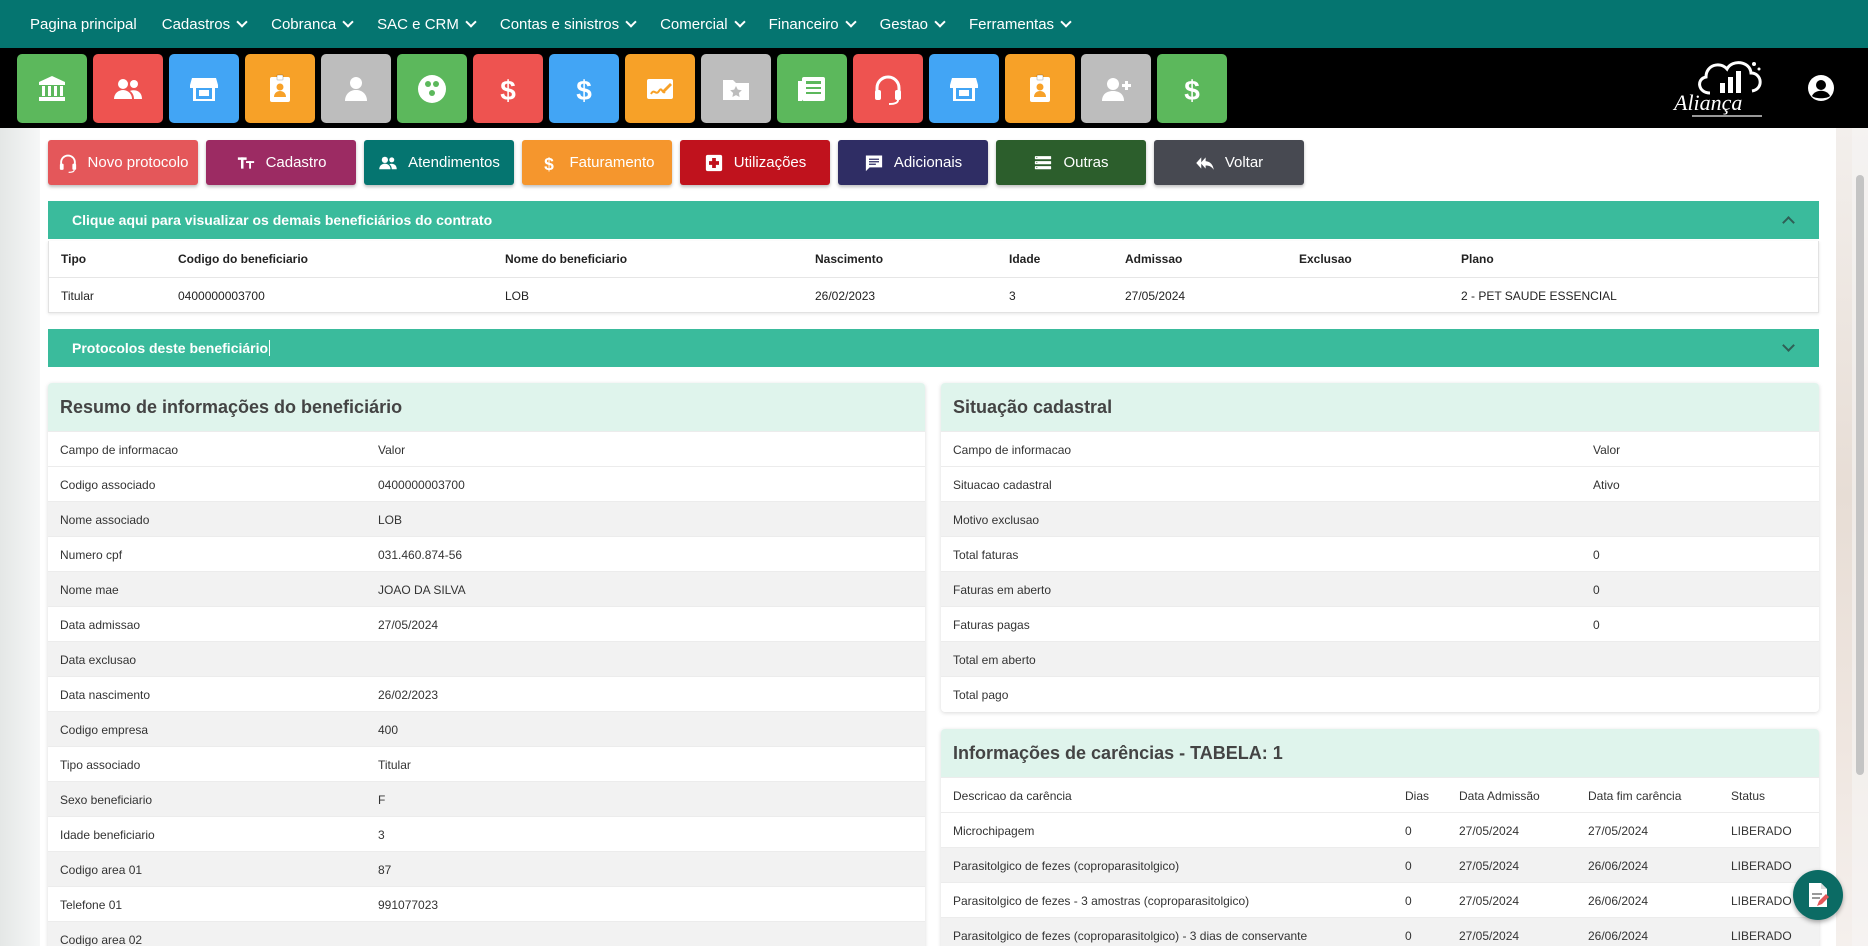 This screenshot has height=946, width=1868. I want to click on table-row: Nome associado LOB, so click(486, 518).